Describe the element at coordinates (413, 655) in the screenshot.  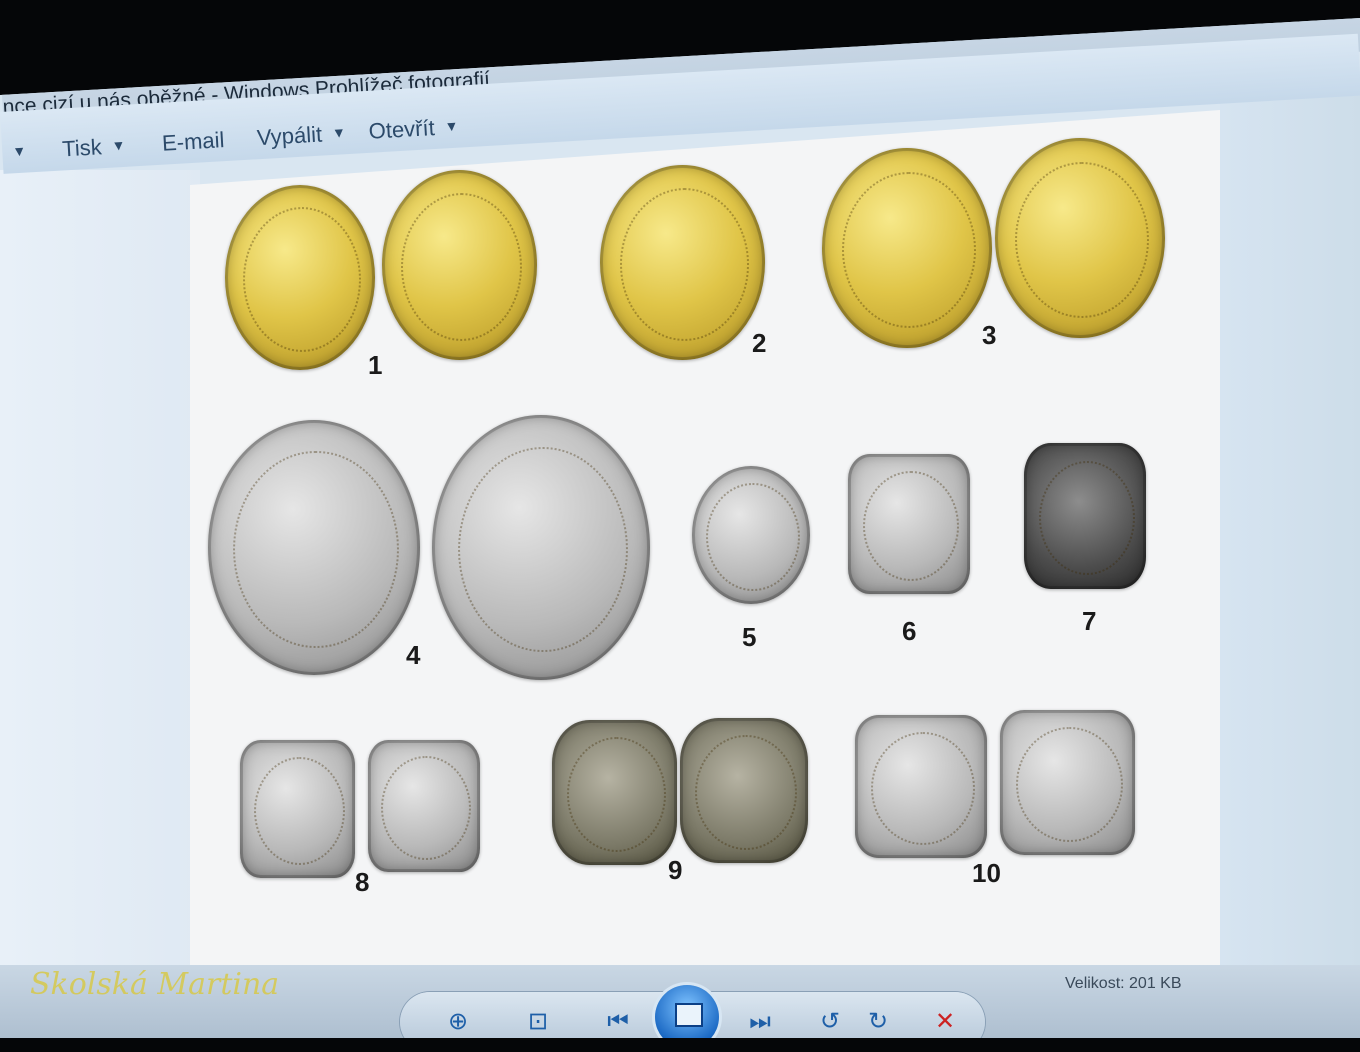
I see `coin-label-4: 4` at that location.